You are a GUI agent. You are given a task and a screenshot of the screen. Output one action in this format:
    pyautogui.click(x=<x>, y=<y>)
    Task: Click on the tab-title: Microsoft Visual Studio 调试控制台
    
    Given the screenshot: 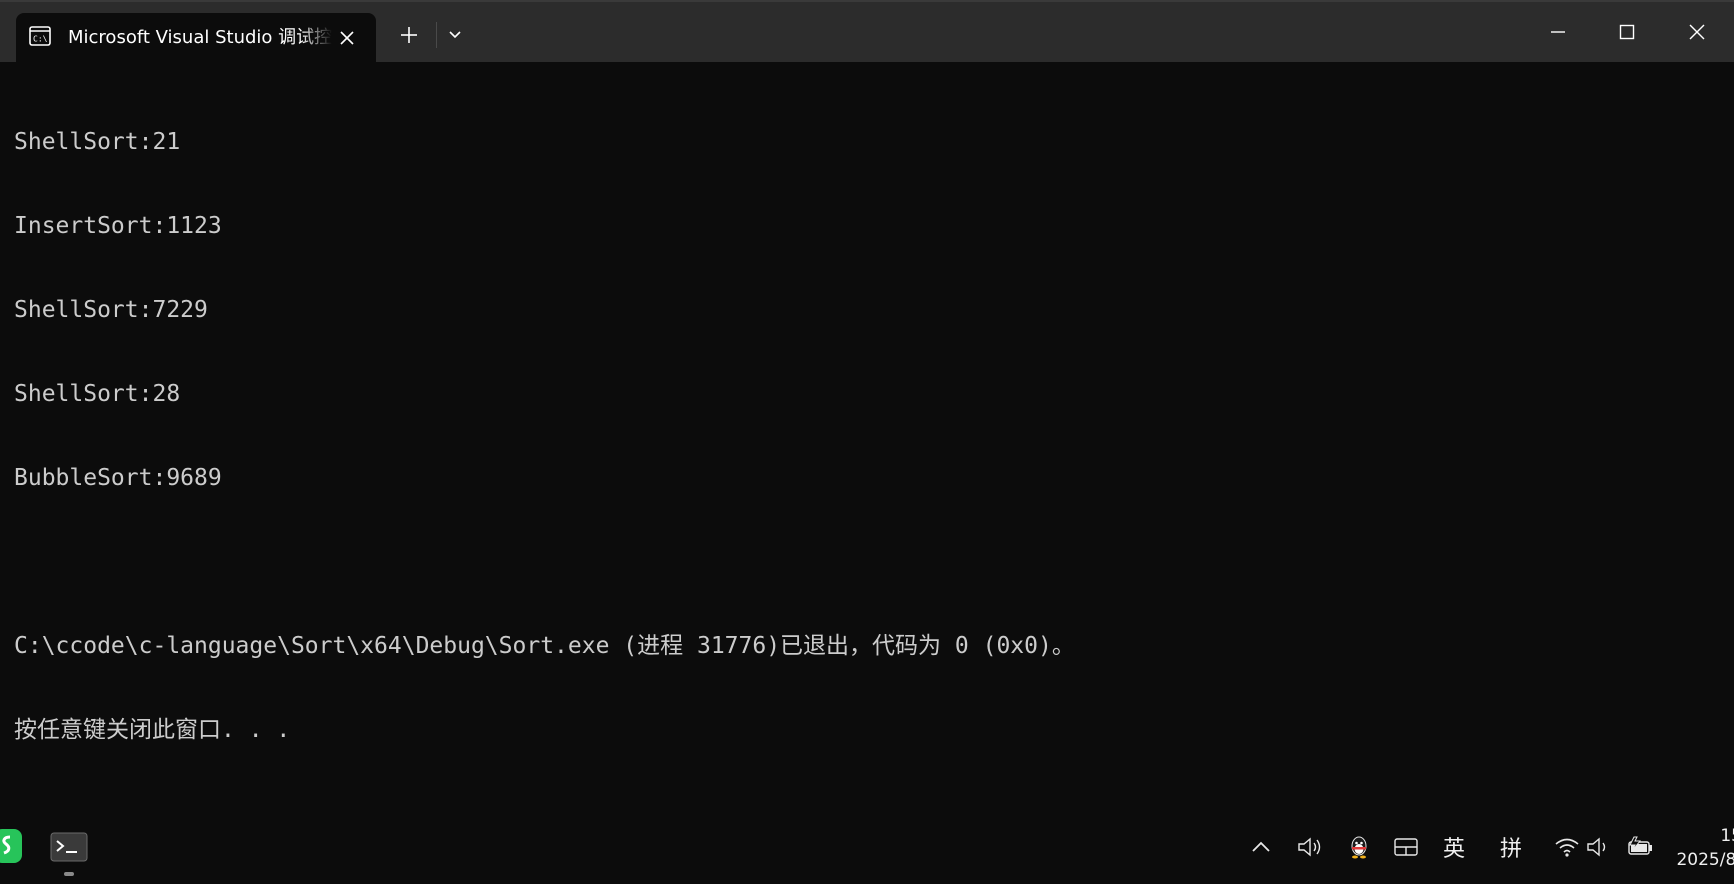 What is the action you would take?
    pyautogui.click(x=200, y=37)
    